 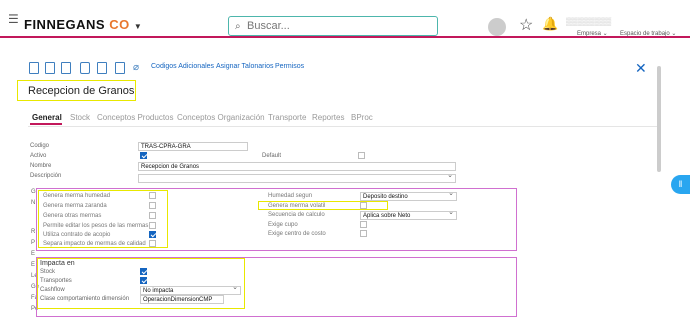 I want to click on codigo-label: Codigo, so click(x=40, y=146).